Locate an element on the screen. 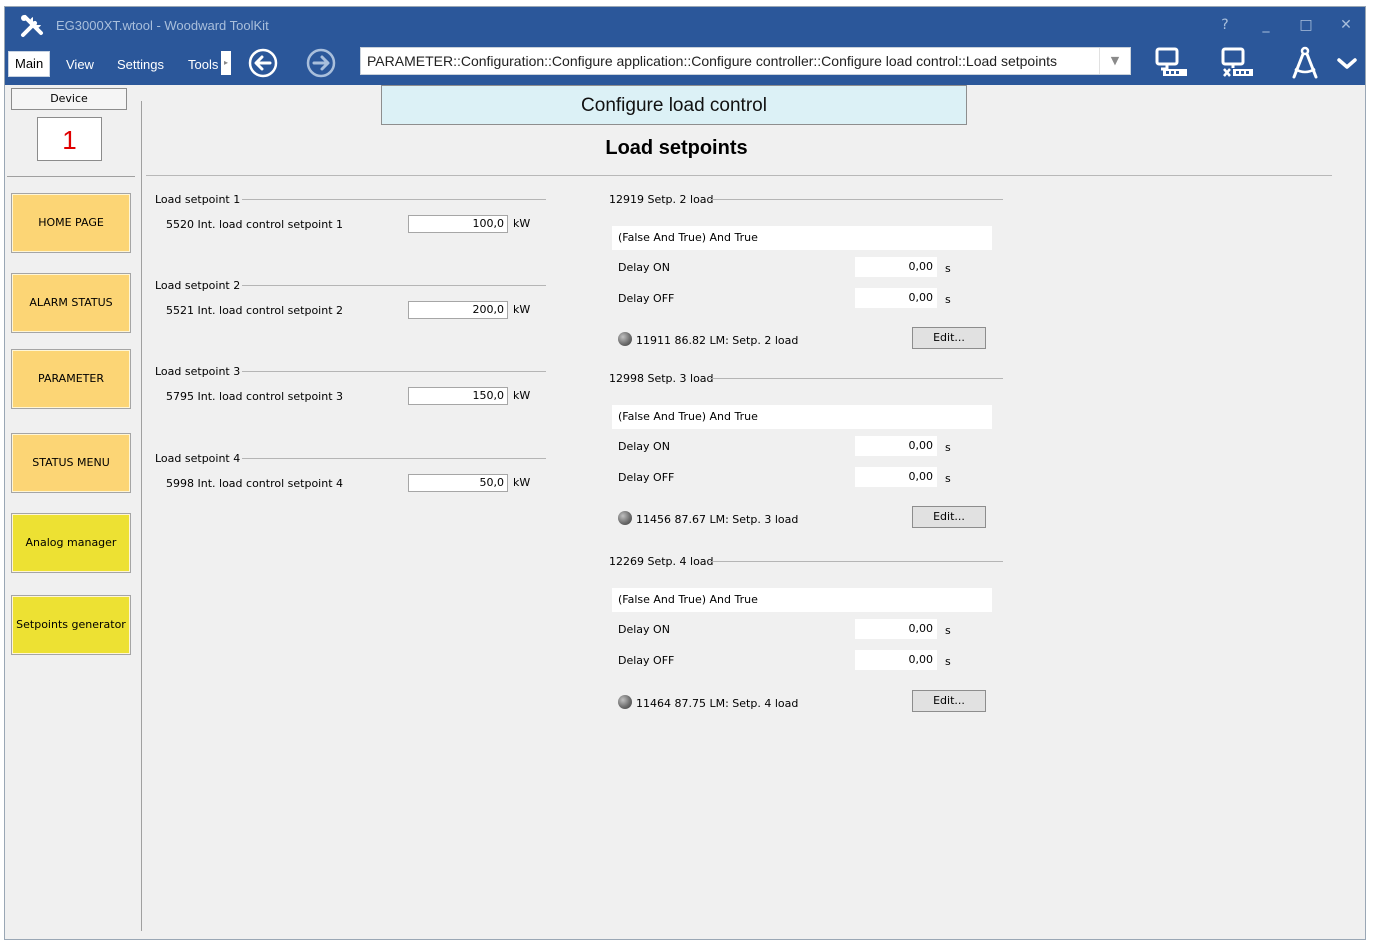 This screenshot has height=940, width=1373. menu-tools: Tools is located at coordinates (203, 66).